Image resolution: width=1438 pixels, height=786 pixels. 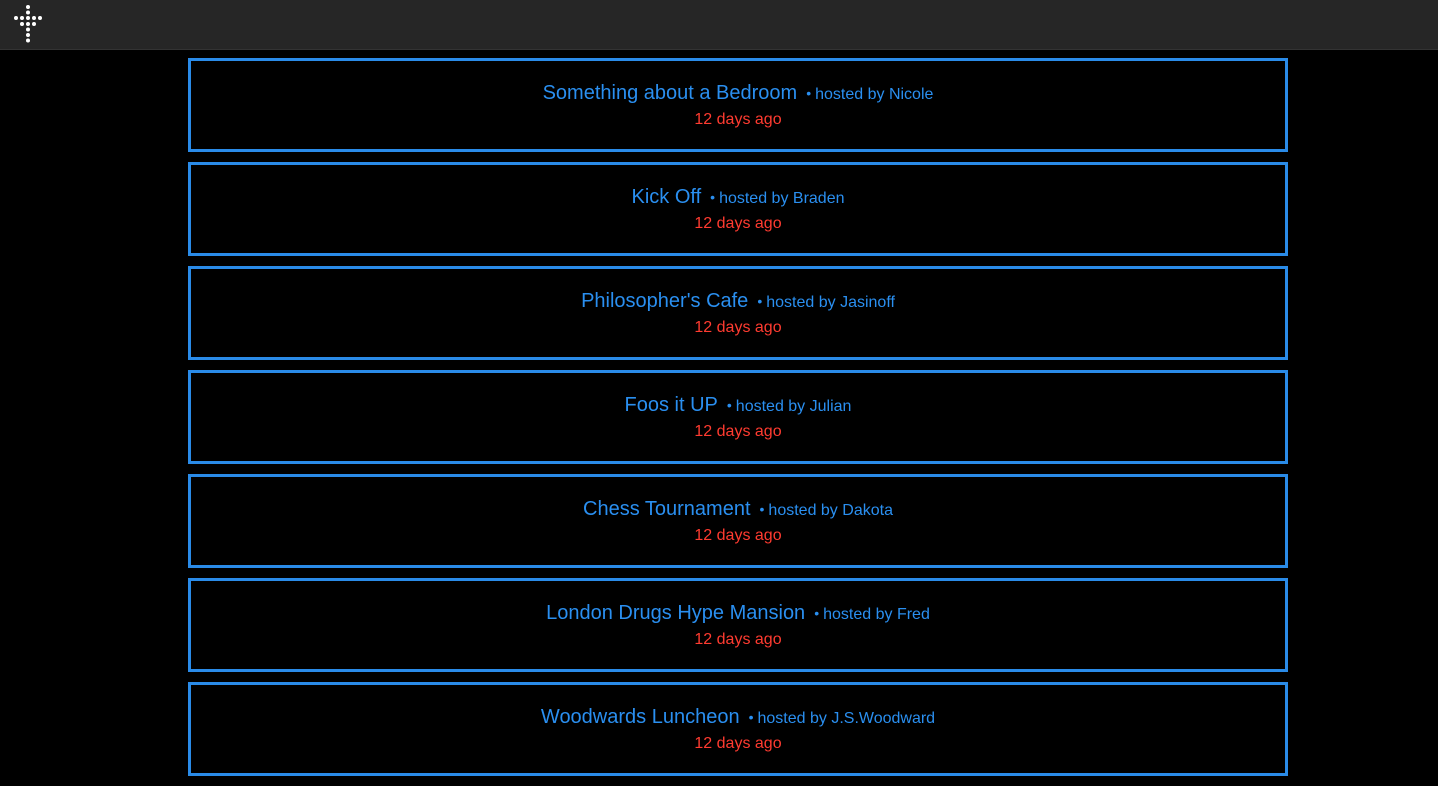 I want to click on event-title-line: Foos it UP • hosted by Julian, so click(x=738, y=395).